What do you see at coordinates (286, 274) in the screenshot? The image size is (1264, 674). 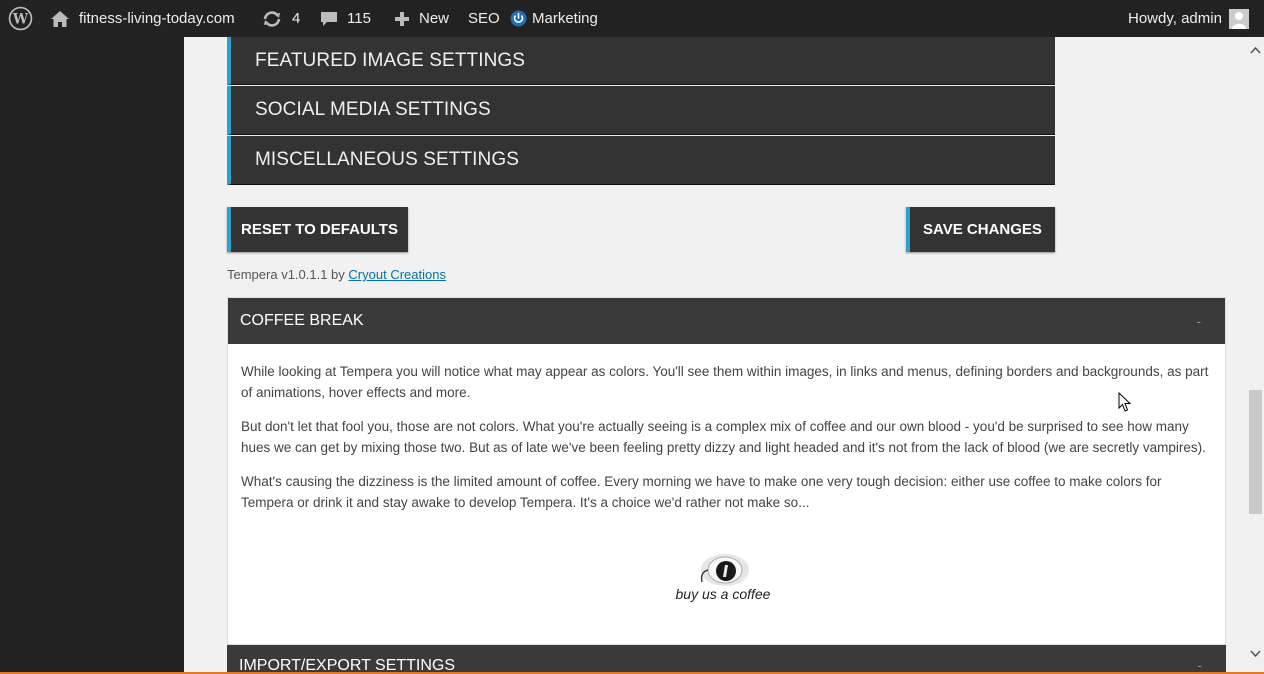 I see `credit-prefix: Tempera v1.0.1.1 by` at bounding box center [286, 274].